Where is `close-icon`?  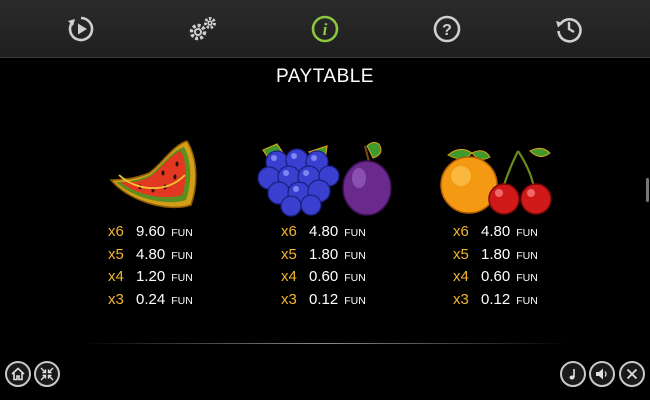 close-icon is located at coordinates (632, 374).